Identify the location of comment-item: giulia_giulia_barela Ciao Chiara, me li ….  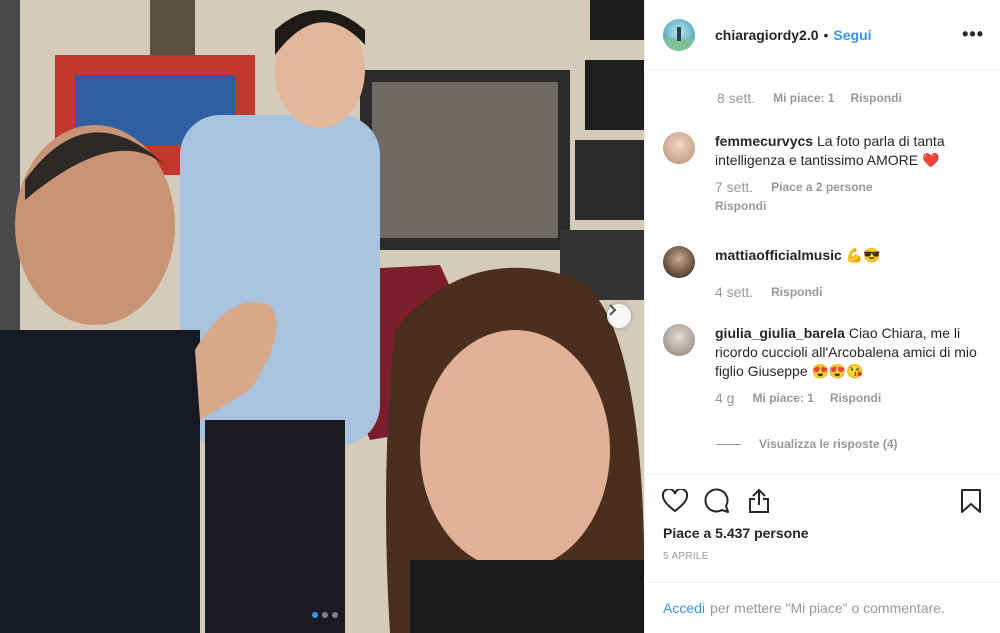
(823, 366).